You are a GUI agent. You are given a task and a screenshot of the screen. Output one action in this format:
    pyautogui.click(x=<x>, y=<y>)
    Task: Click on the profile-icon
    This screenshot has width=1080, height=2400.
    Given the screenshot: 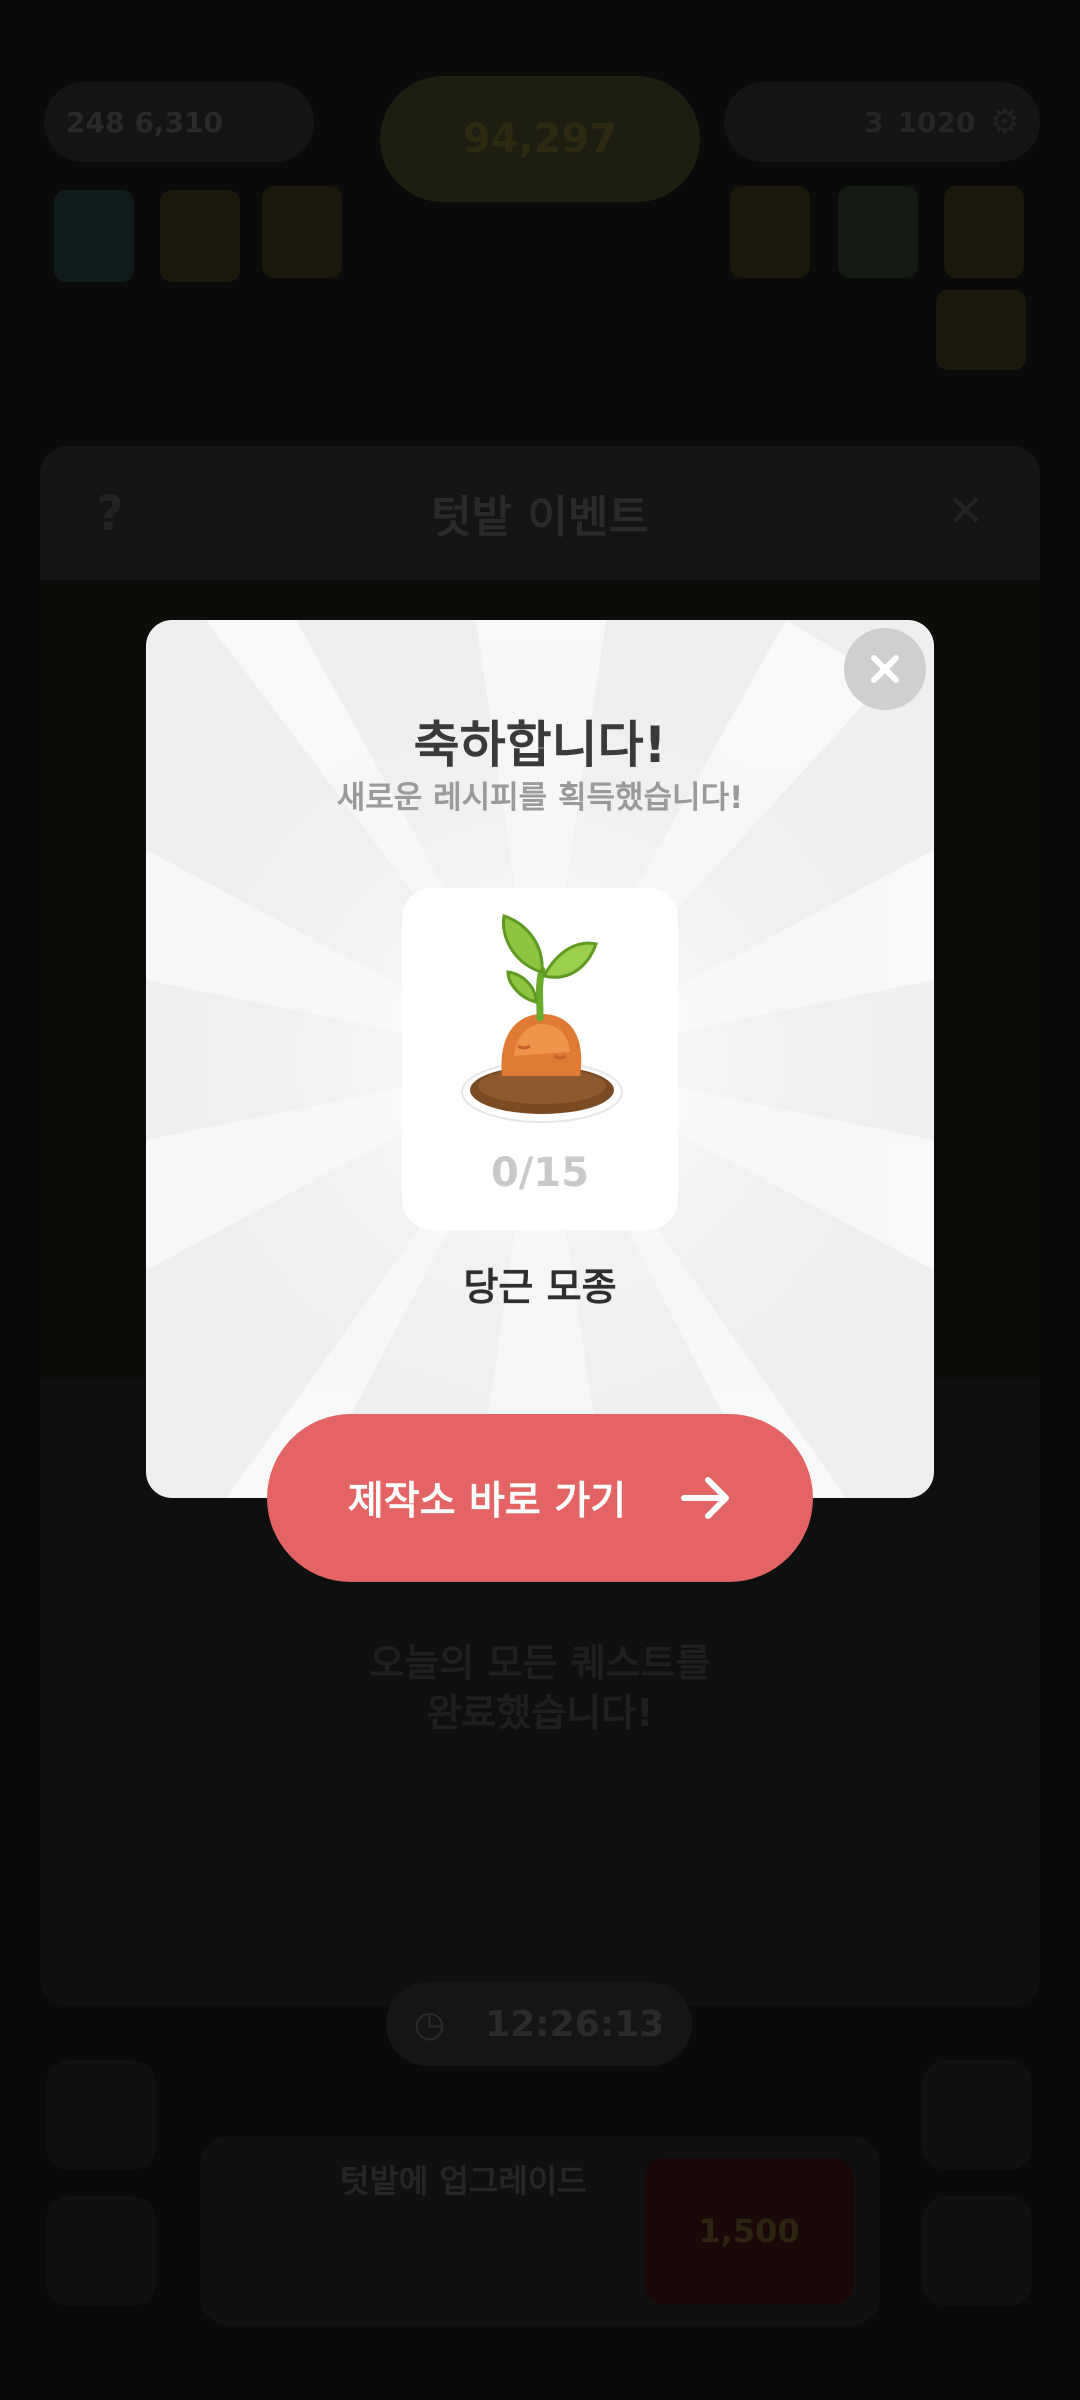 What is the action you would take?
    pyautogui.click(x=200, y=236)
    